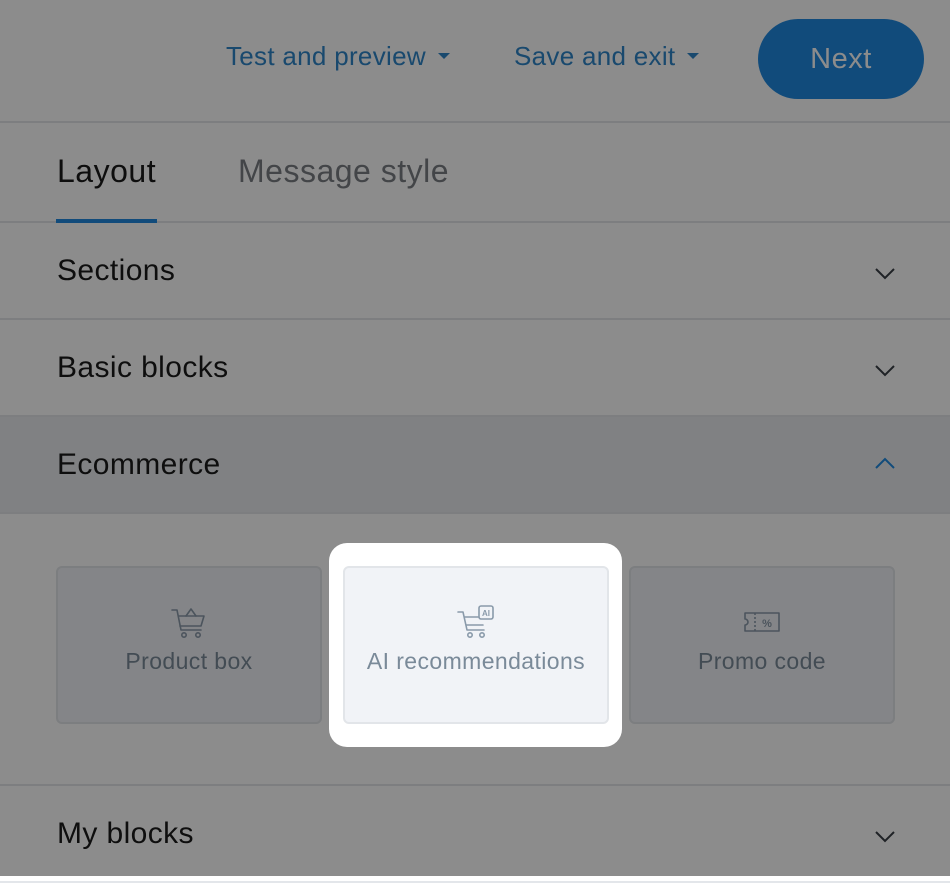 This screenshot has width=950, height=883. I want to click on save-and-exit-label: Save and exit, so click(595, 55).